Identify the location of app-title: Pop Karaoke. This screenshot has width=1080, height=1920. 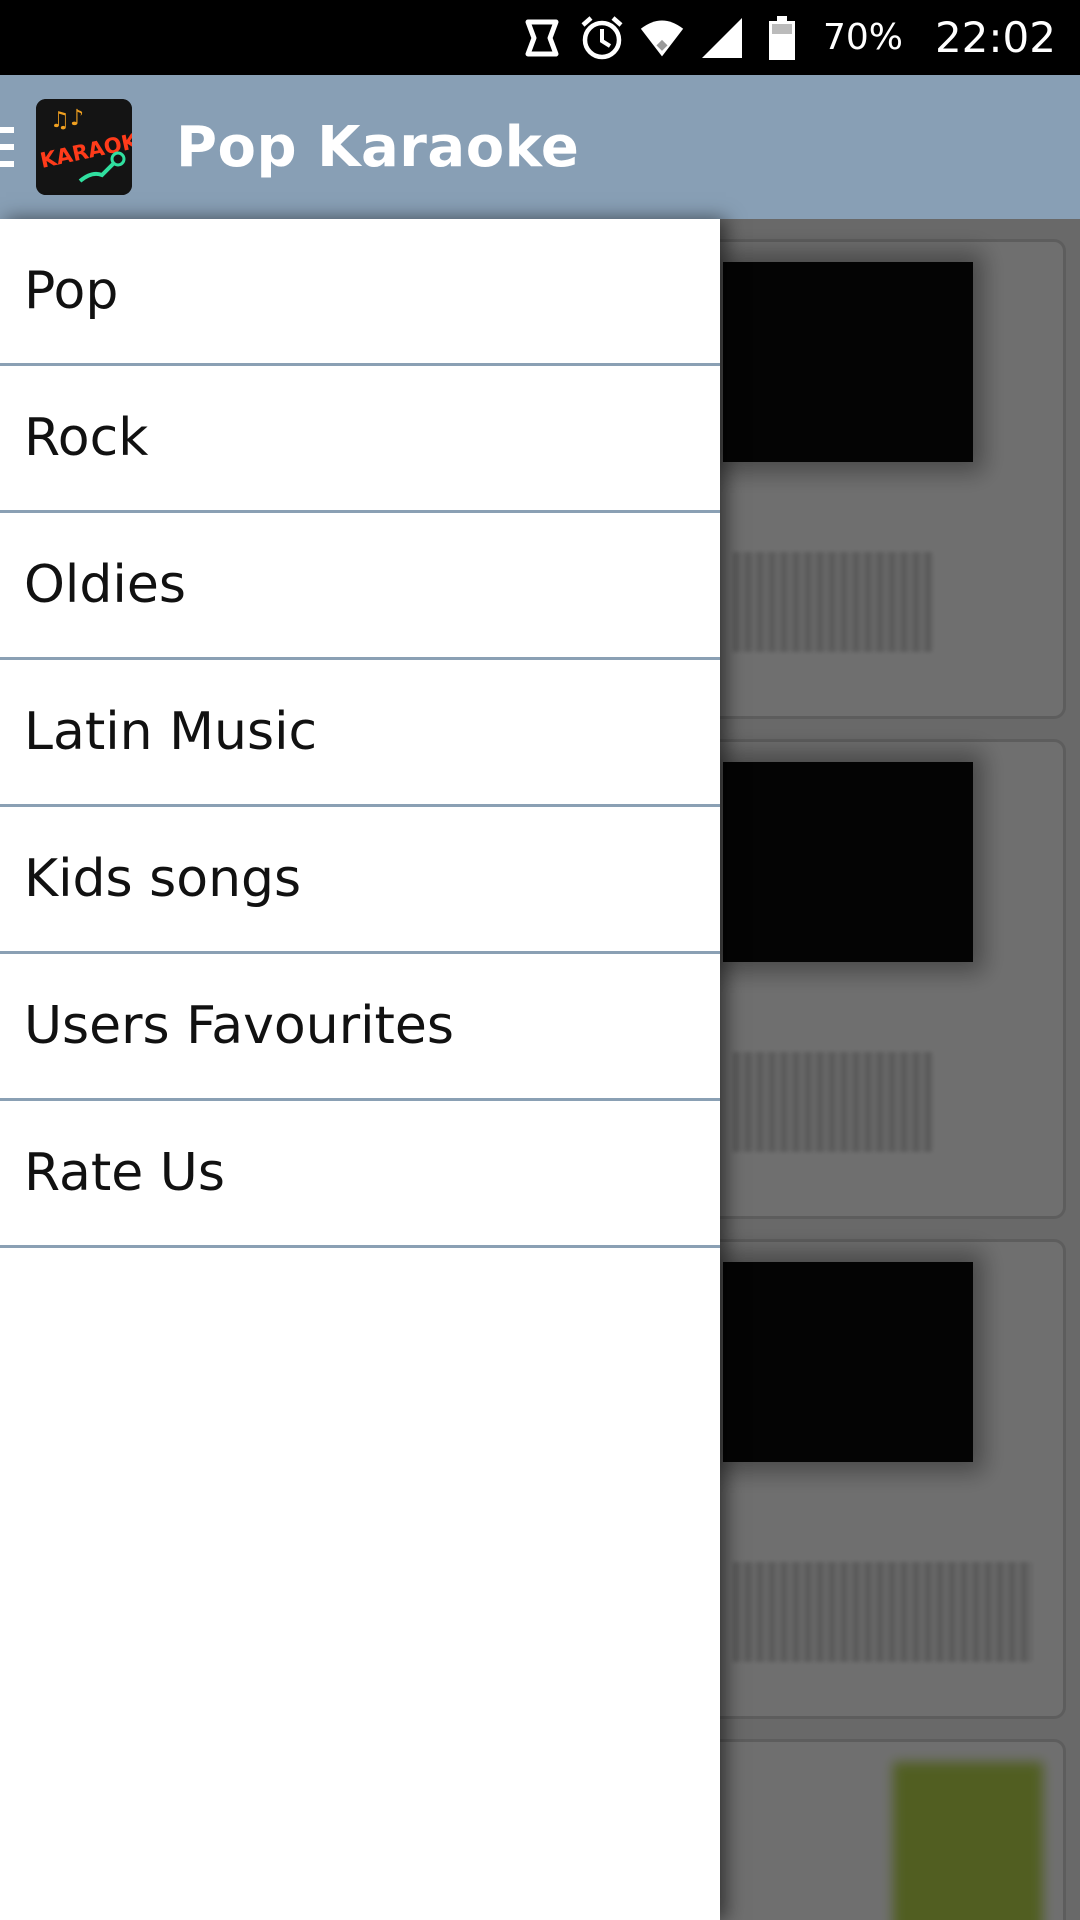
(378, 147).